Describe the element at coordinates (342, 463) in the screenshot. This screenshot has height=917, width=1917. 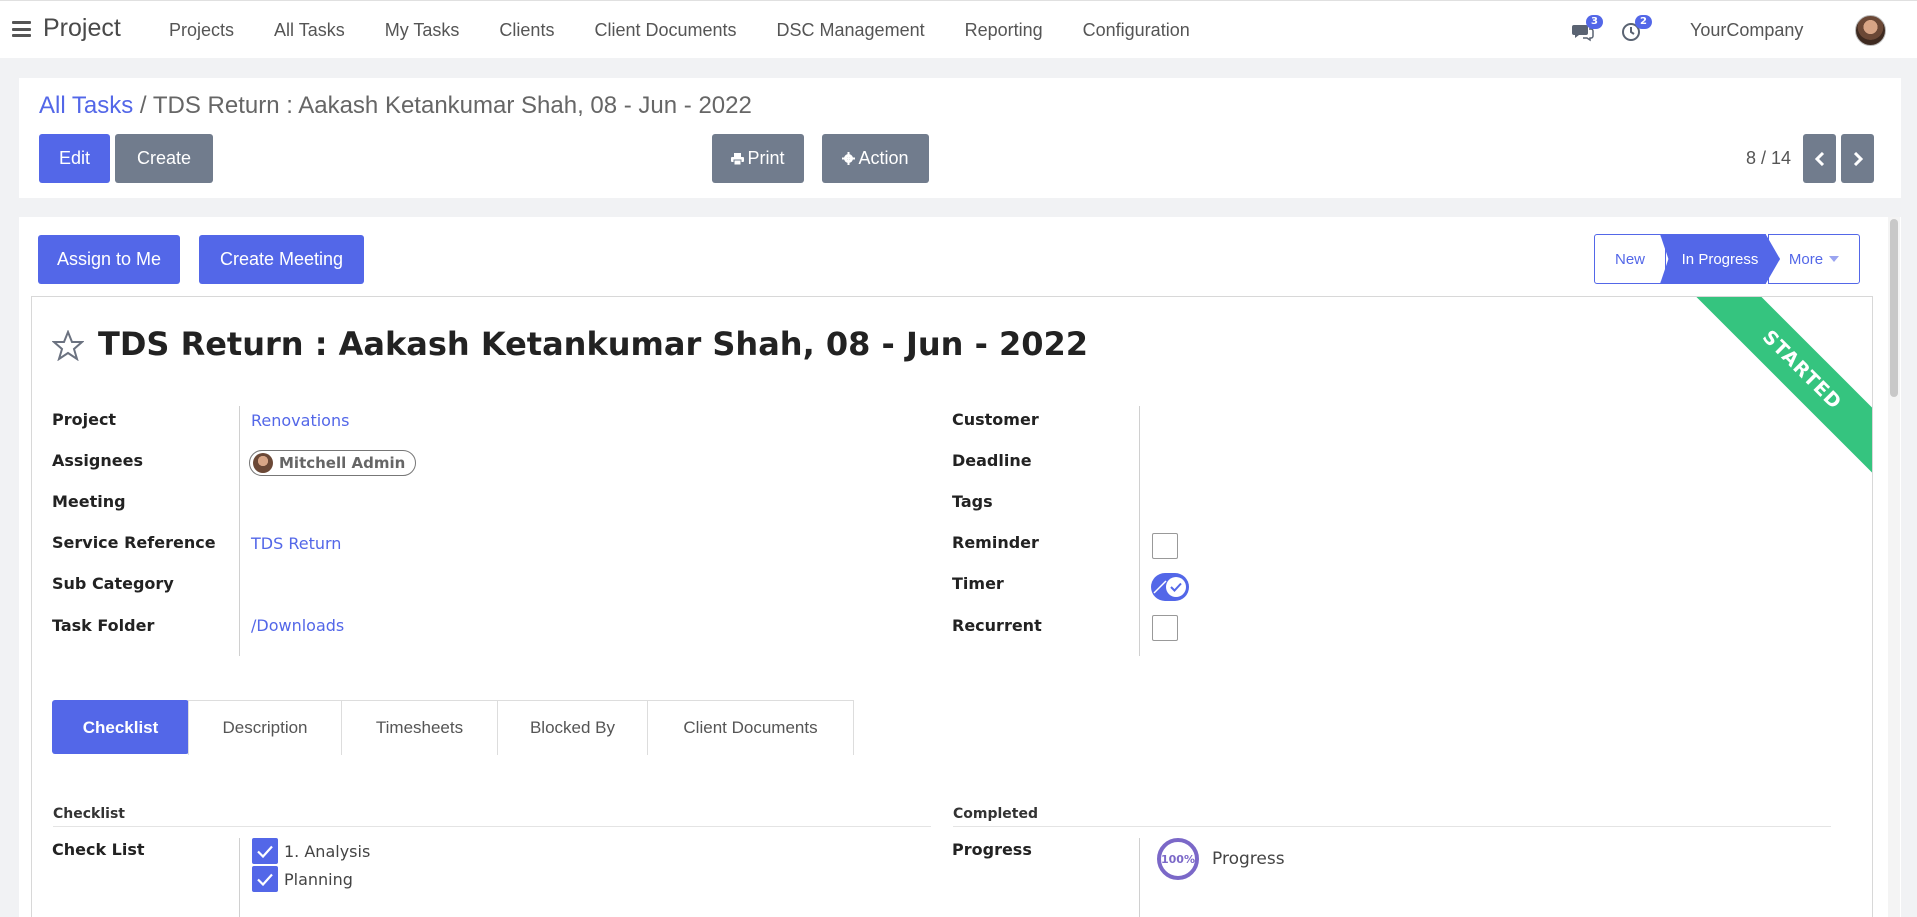
I see `assignee-name: Mitchell Admin` at that location.